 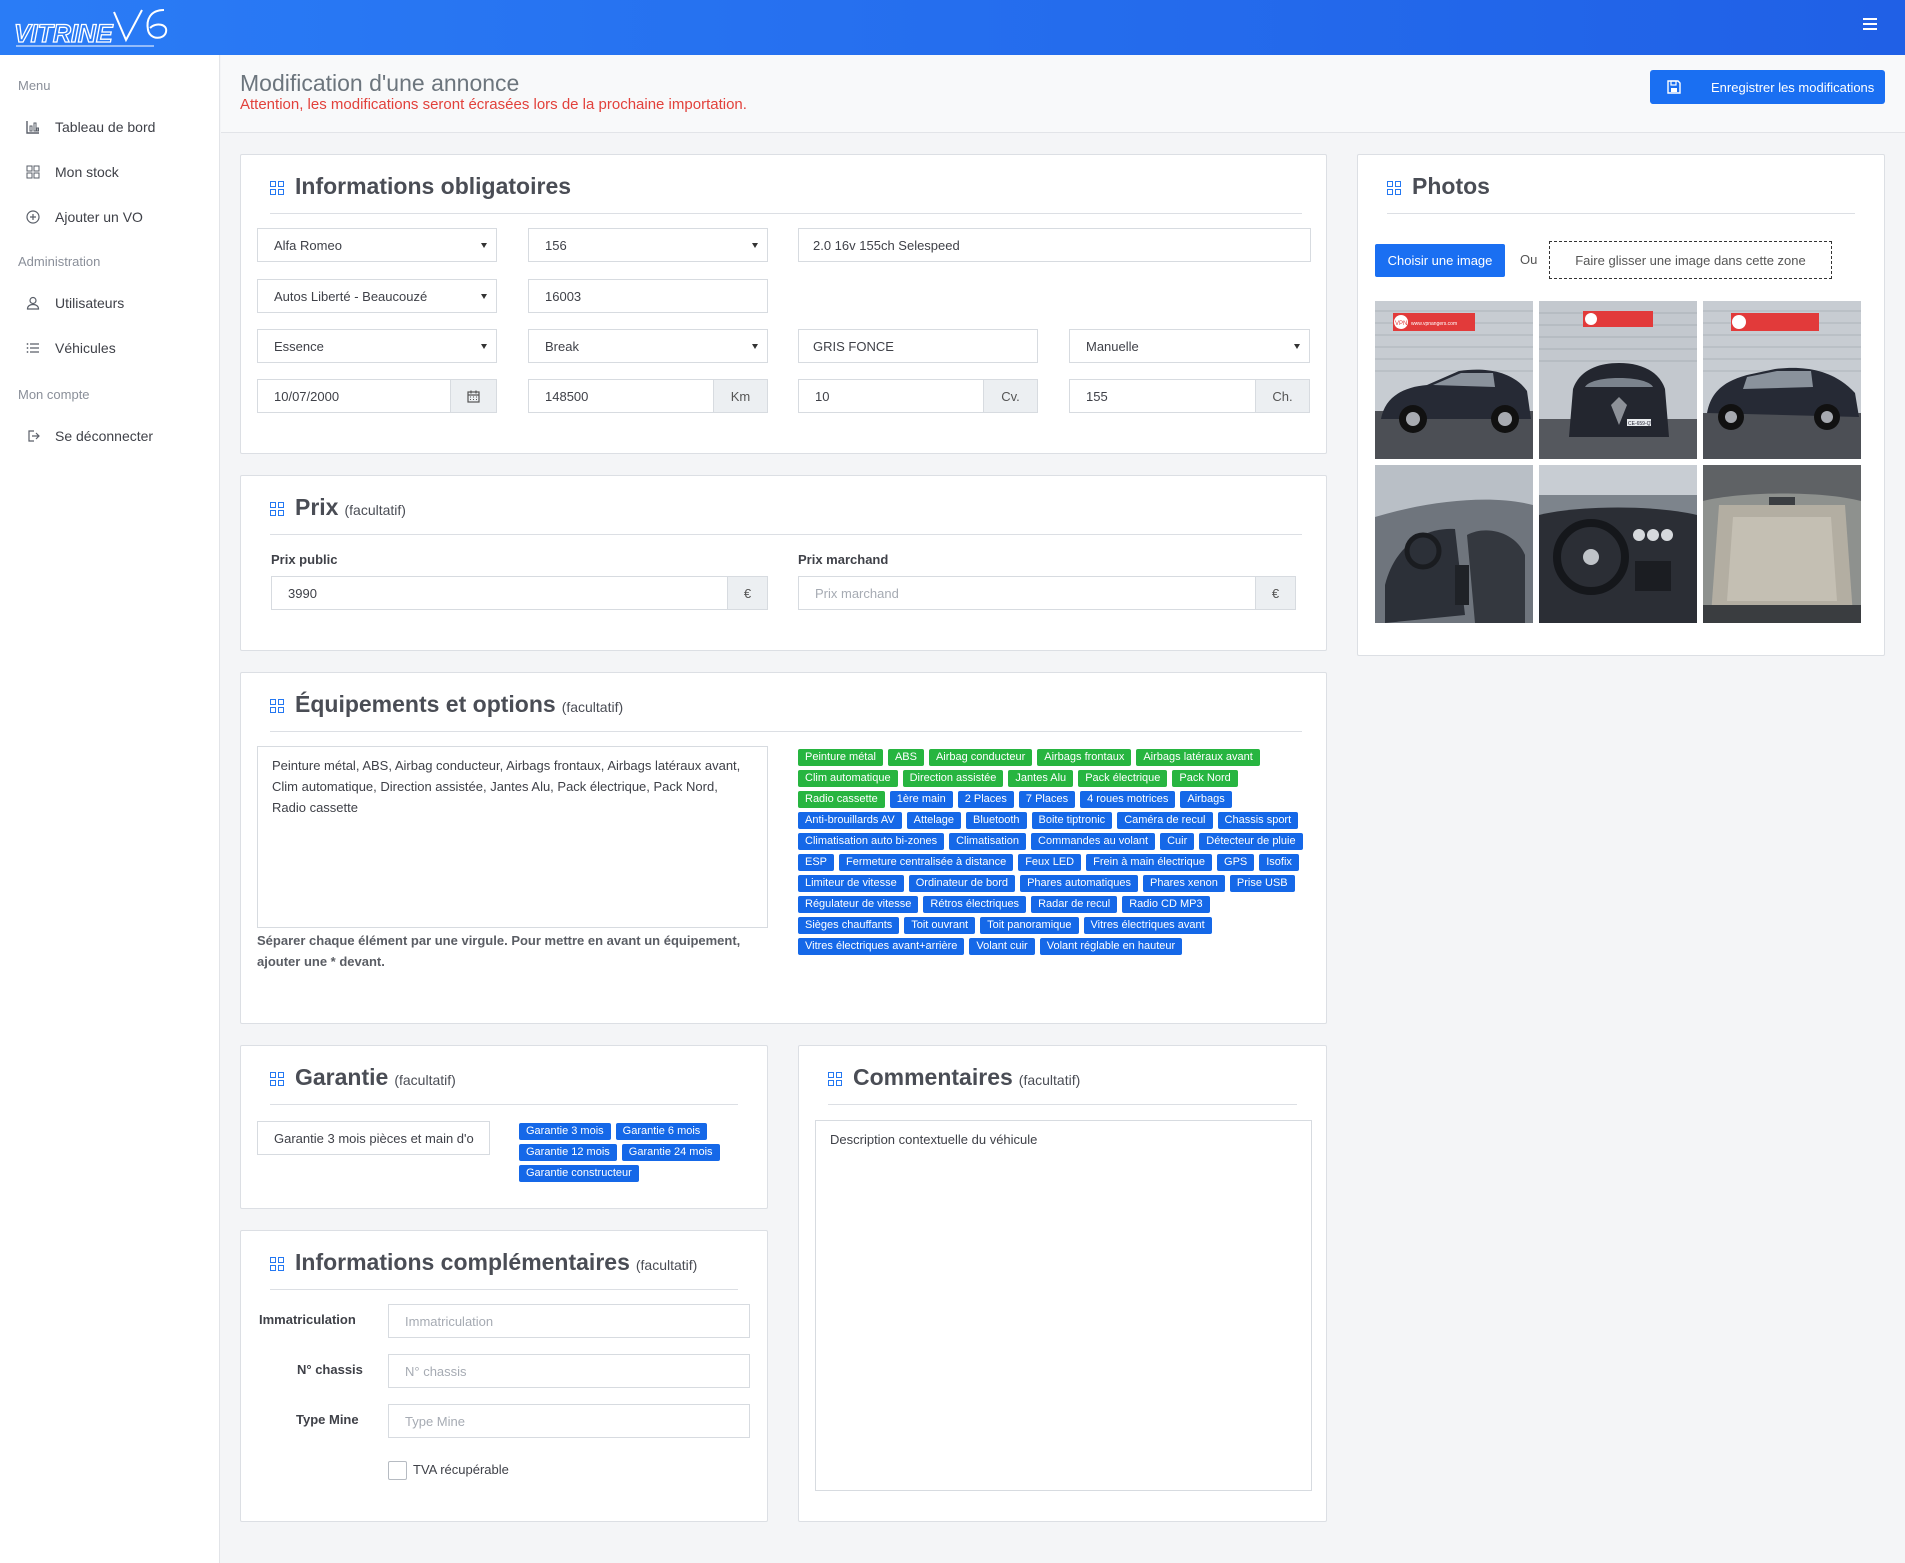 What do you see at coordinates (1251, 841) in the screenshot?
I see `tag-chip: Détecteur de pluie` at bounding box center [1251, 841].